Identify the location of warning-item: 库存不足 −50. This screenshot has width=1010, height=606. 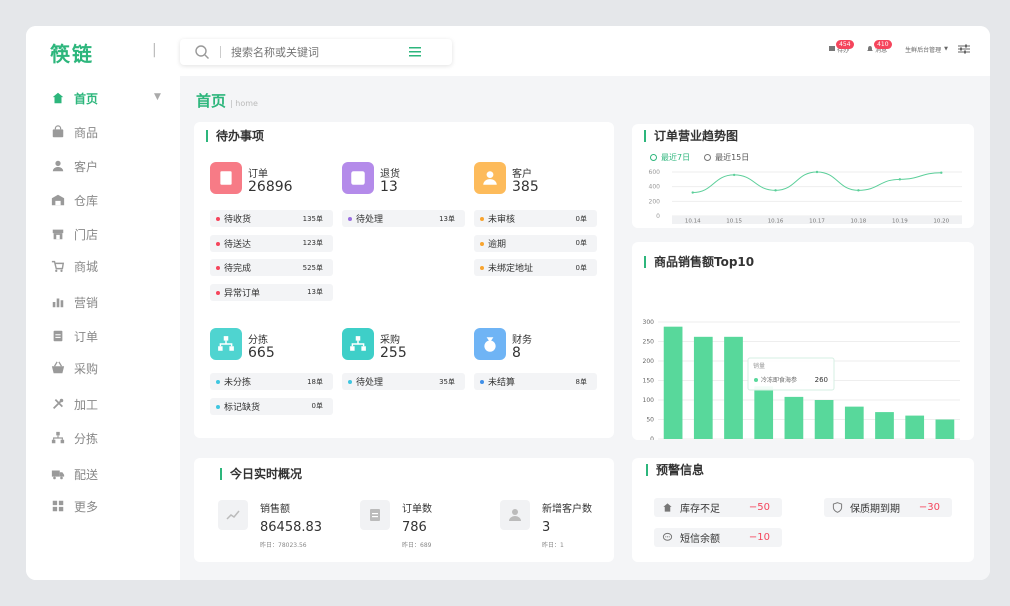
(718, 507).